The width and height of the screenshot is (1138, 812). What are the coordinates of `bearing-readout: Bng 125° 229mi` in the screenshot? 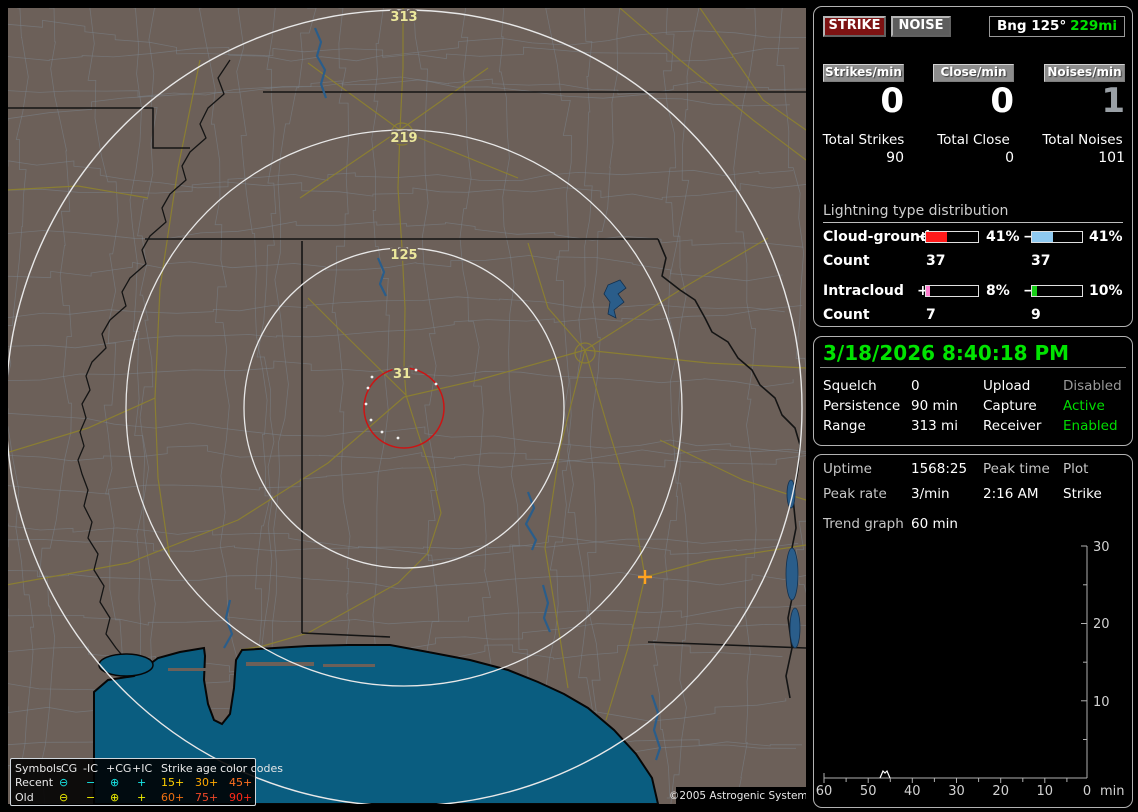 It's located at (1057, 26).